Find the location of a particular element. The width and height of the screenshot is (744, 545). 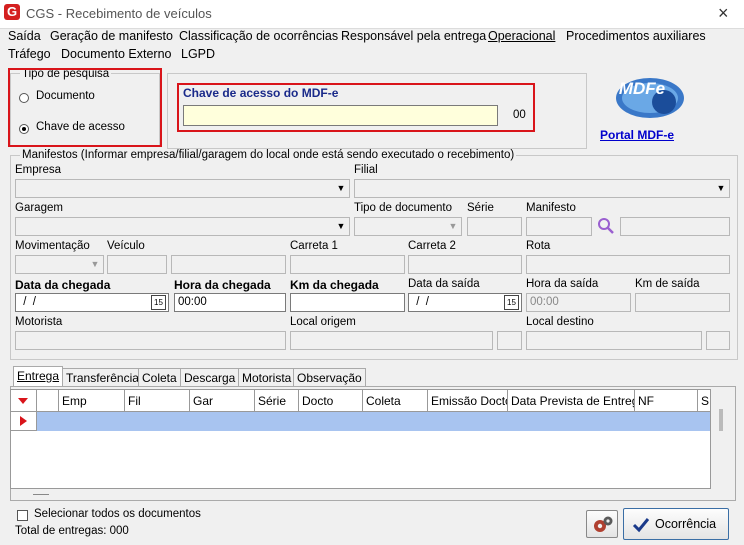

garagem-select: ▼ is located at coordinates (182, 226).